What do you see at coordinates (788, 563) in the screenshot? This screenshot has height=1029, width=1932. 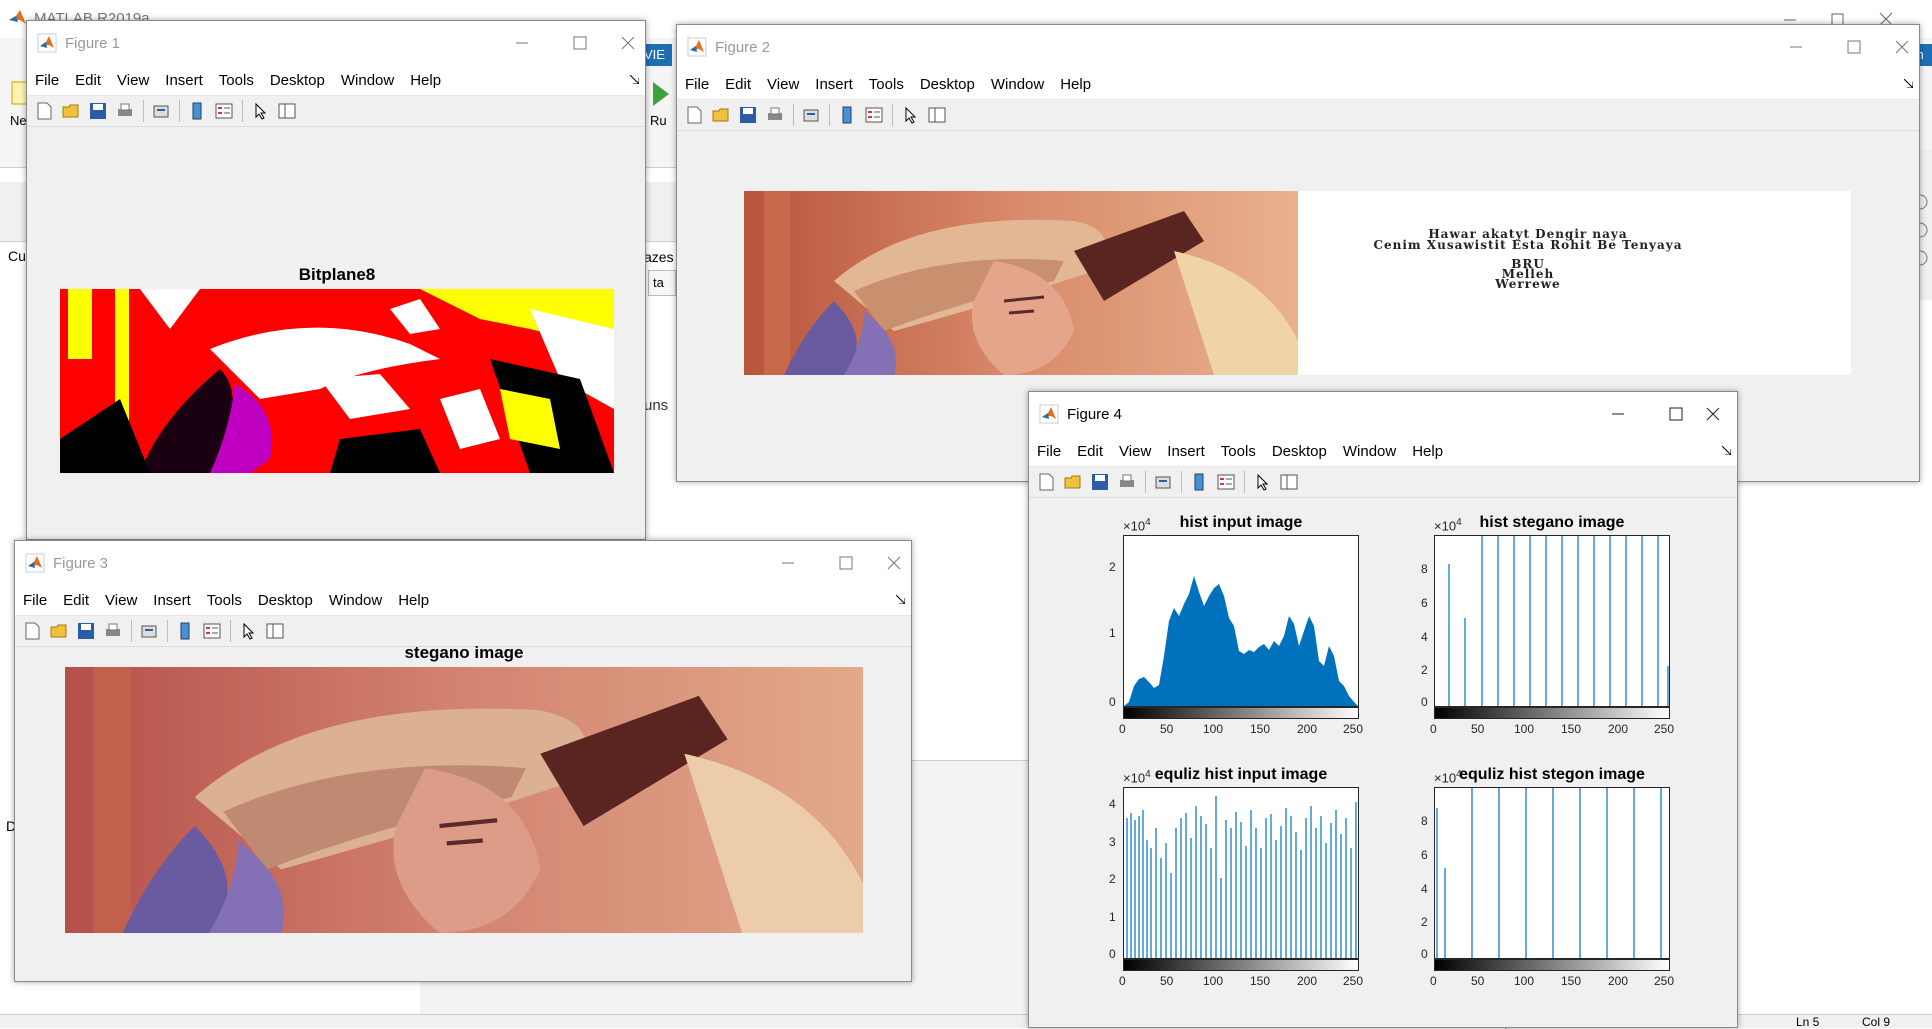 I see `figure3-minimize-button` at bounding box center [788, 563].